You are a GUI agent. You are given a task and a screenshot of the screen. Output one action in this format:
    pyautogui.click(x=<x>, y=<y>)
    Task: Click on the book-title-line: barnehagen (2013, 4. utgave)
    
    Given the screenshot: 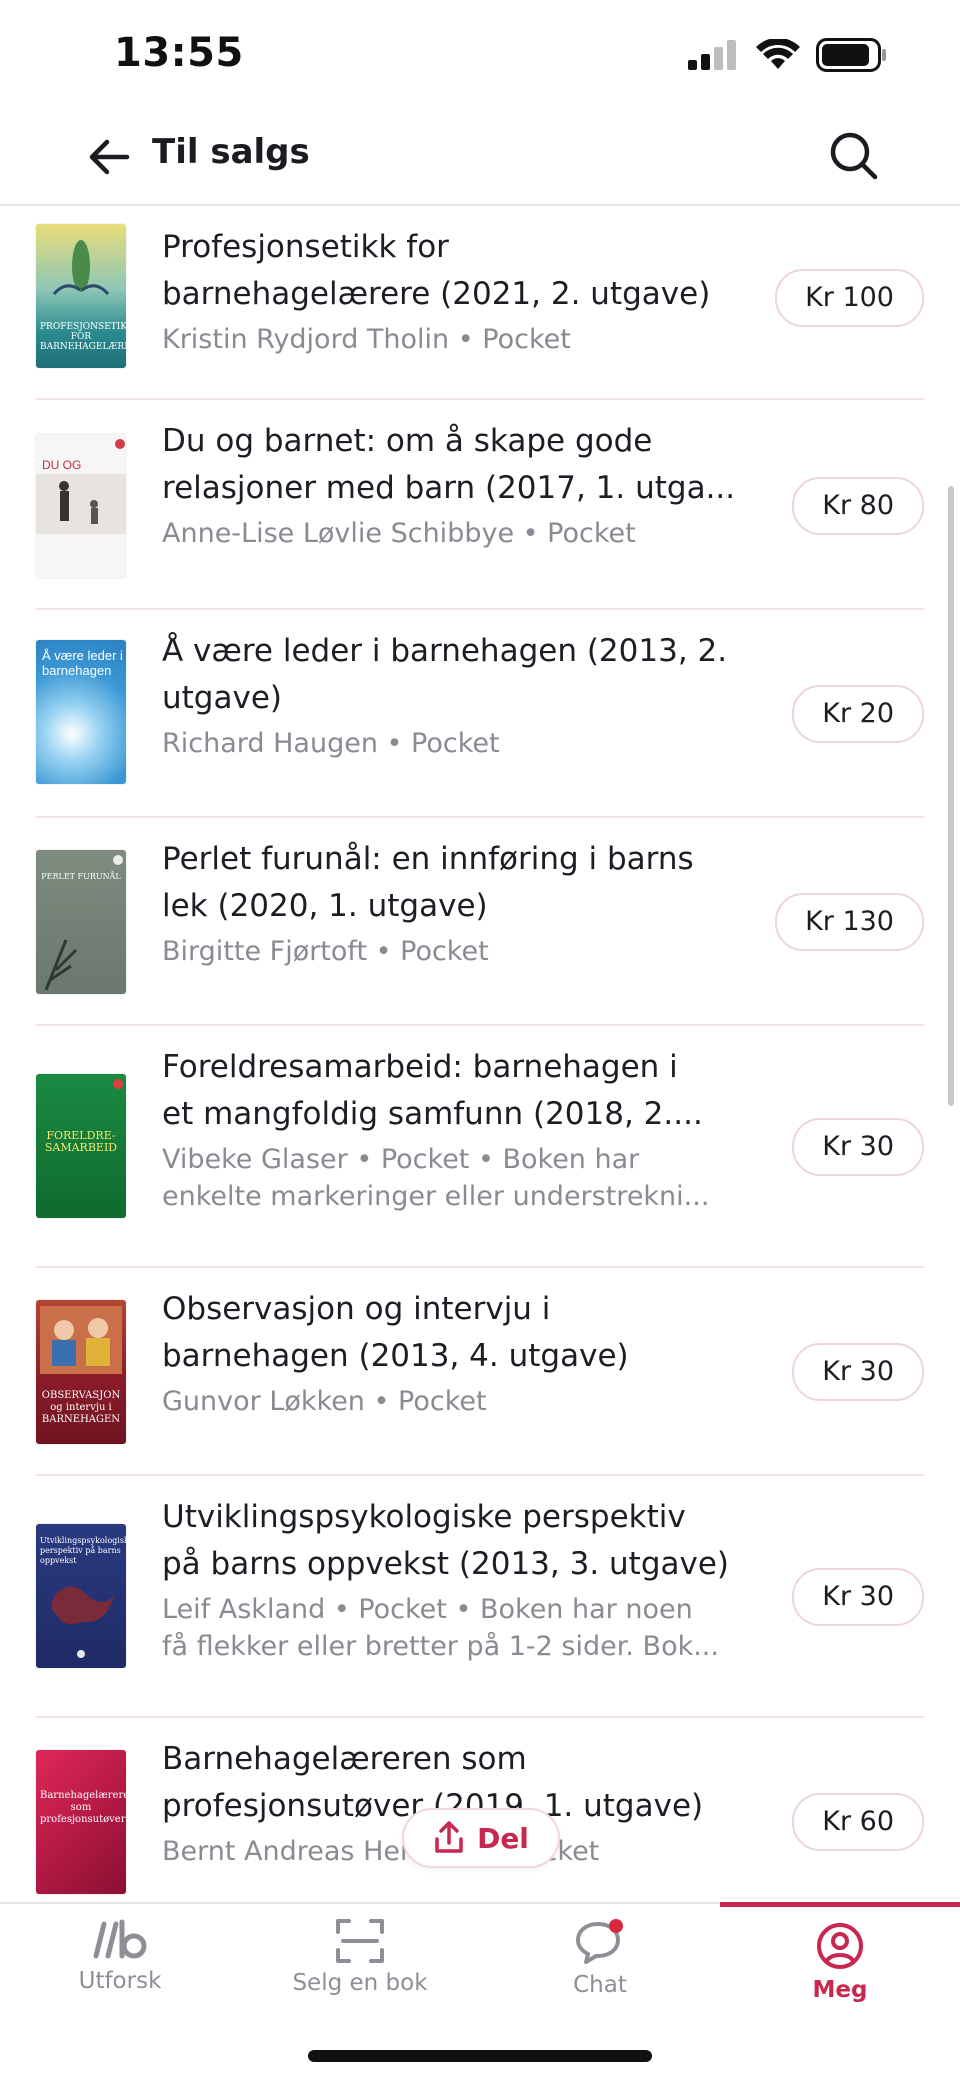 What is the action you would take?
    pyautogui.click(x=395, y=1356)
    